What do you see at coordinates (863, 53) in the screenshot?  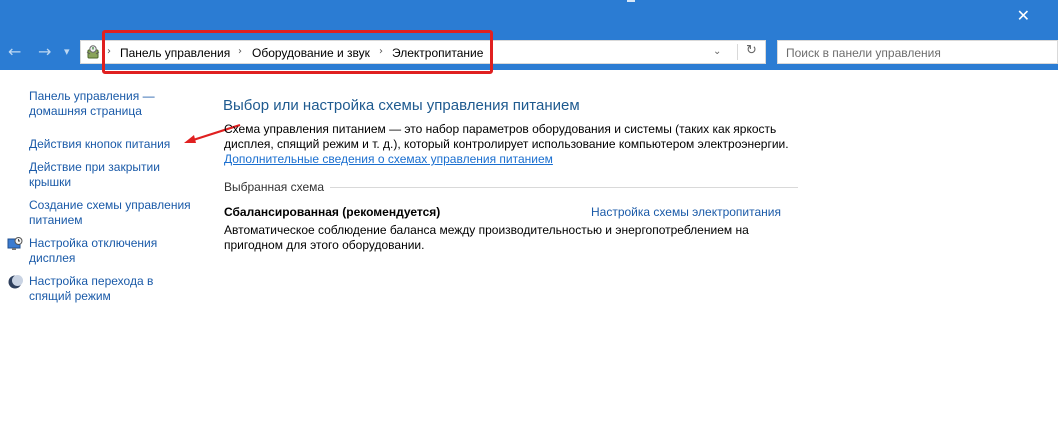 I see `search-placeholder: Поиск в панели управления` at bounding box center [863, 53].